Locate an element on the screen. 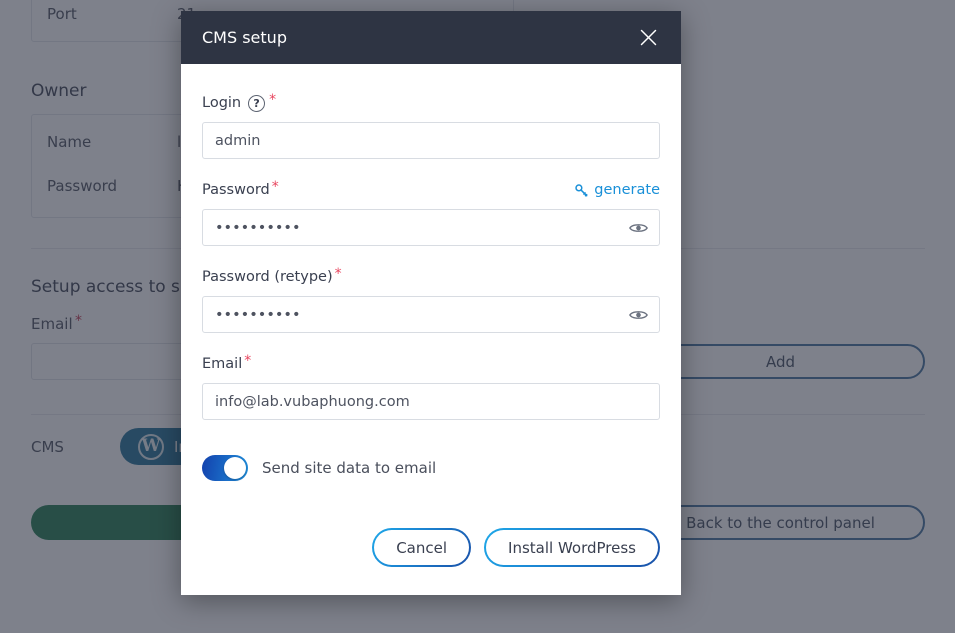  send-site-data-row: Send site data to email is located at coordinates (431, 468).